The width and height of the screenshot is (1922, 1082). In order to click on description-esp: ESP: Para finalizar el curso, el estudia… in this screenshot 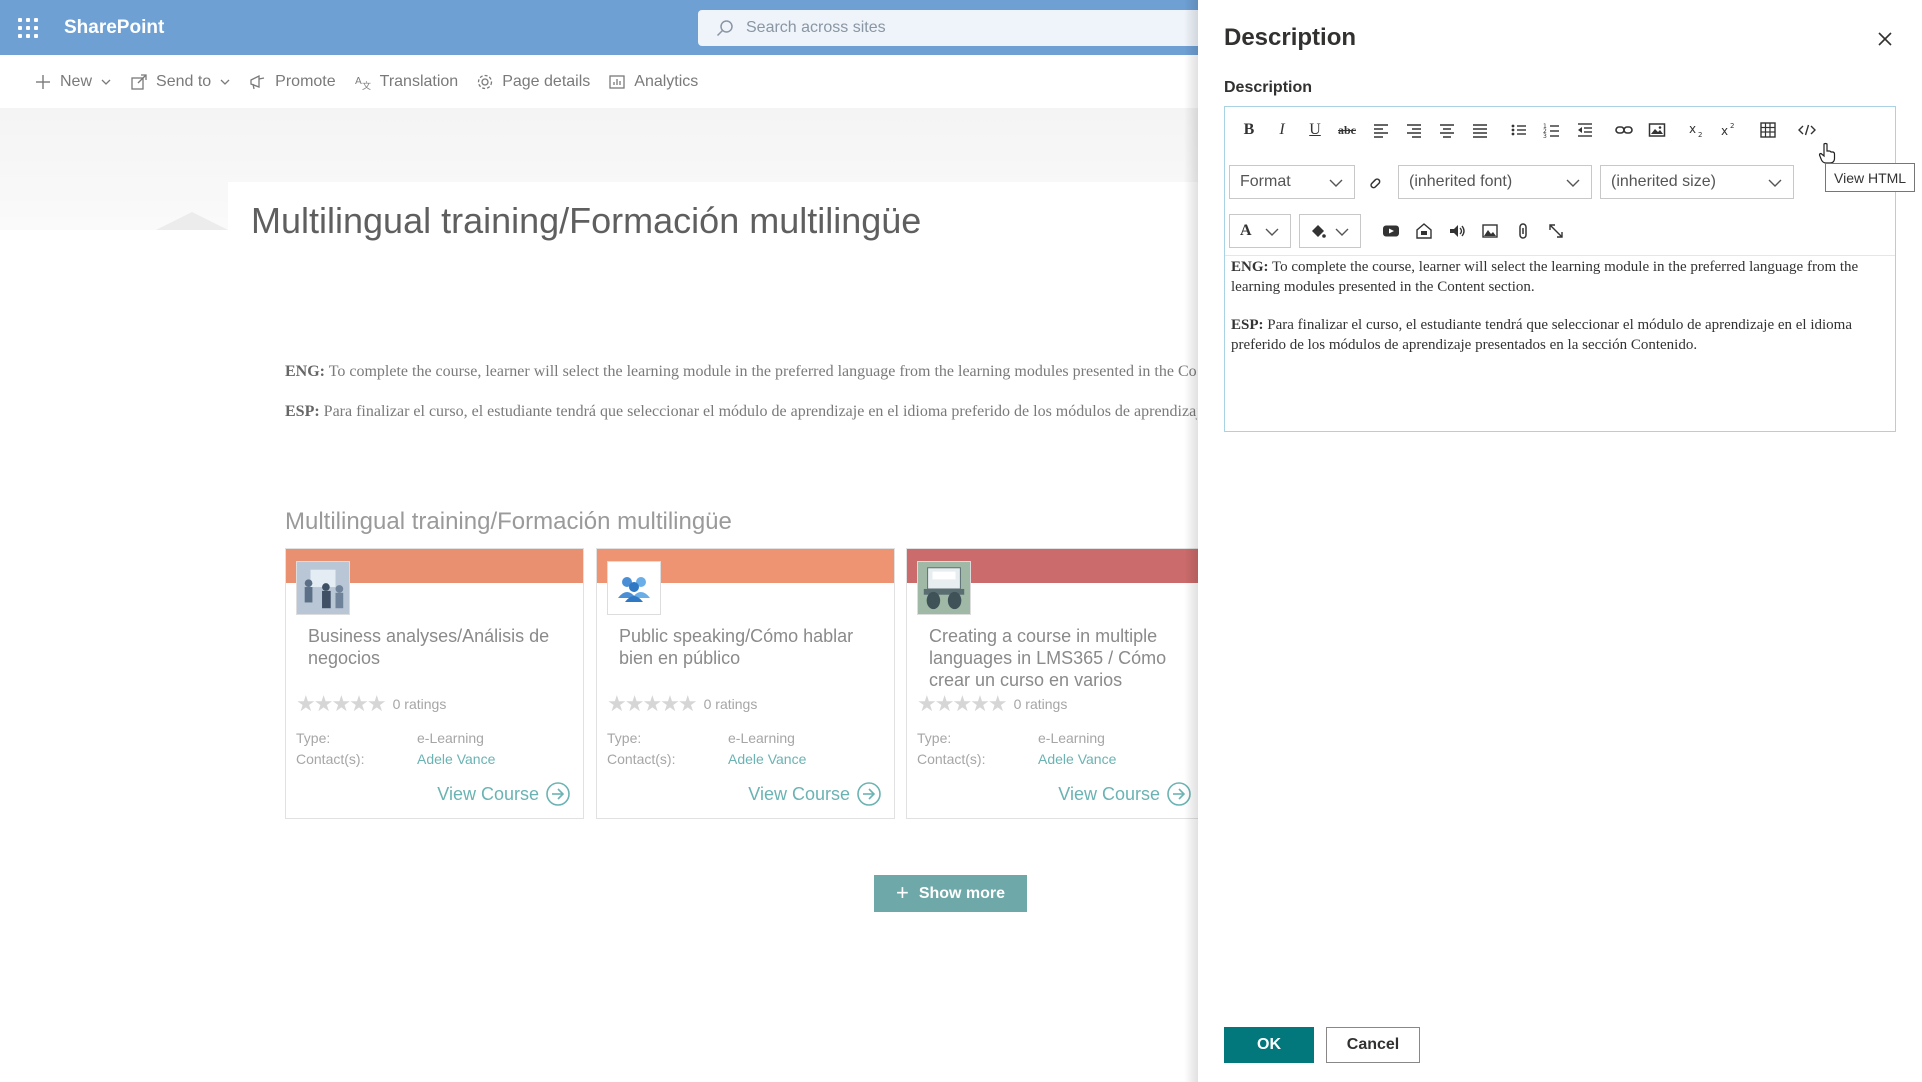, I will do `click(741, 412)`.